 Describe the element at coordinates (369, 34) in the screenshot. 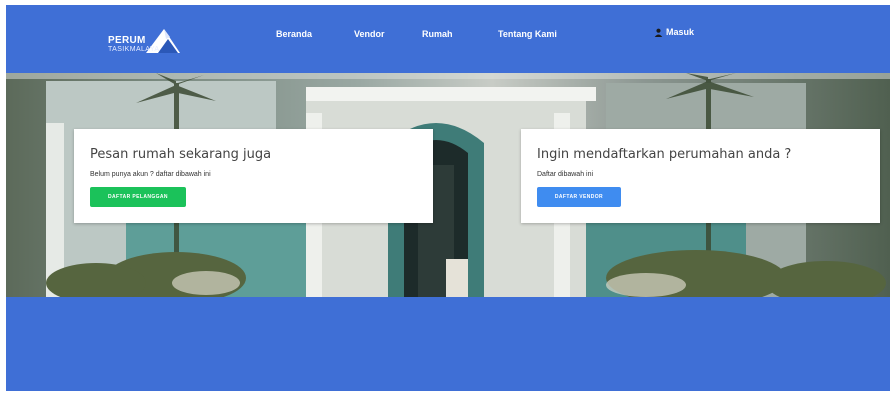

I see `nav-link-vendor: Vendor` at that location.